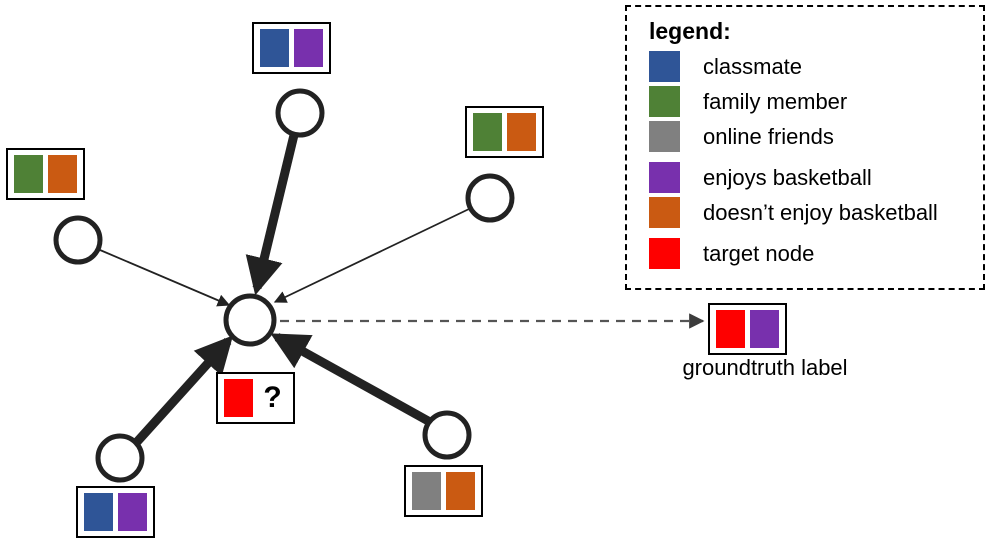 This screenshot has width=988, height=545. I want to click on legend-title: legend:, so click(690, 31).